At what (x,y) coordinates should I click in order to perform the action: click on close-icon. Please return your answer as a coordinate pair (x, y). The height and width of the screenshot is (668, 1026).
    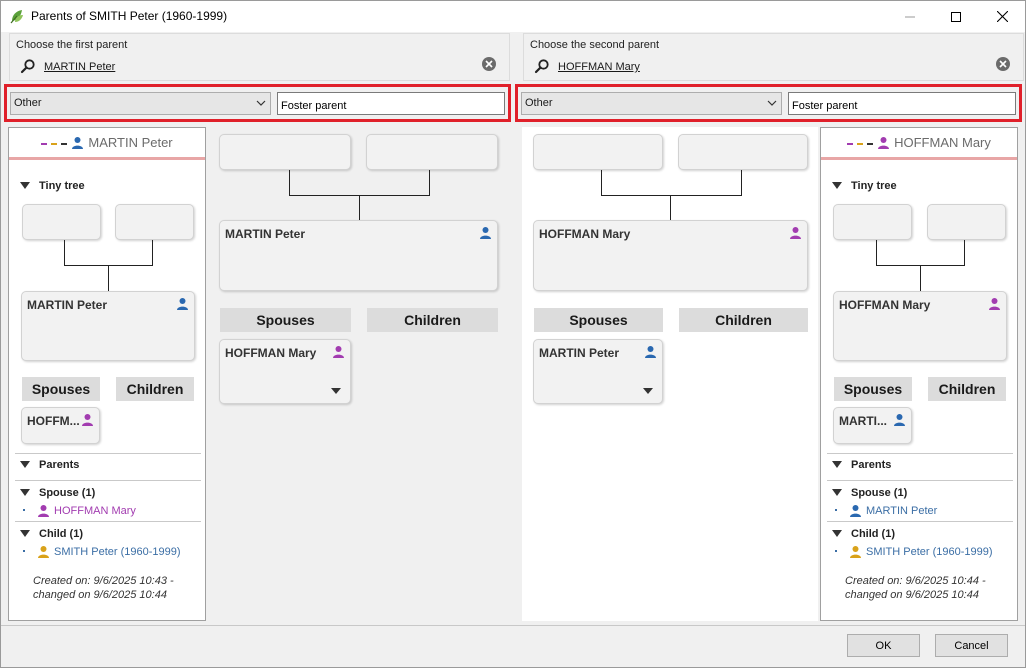
    Looking at the image, I should click on (1002, 16).